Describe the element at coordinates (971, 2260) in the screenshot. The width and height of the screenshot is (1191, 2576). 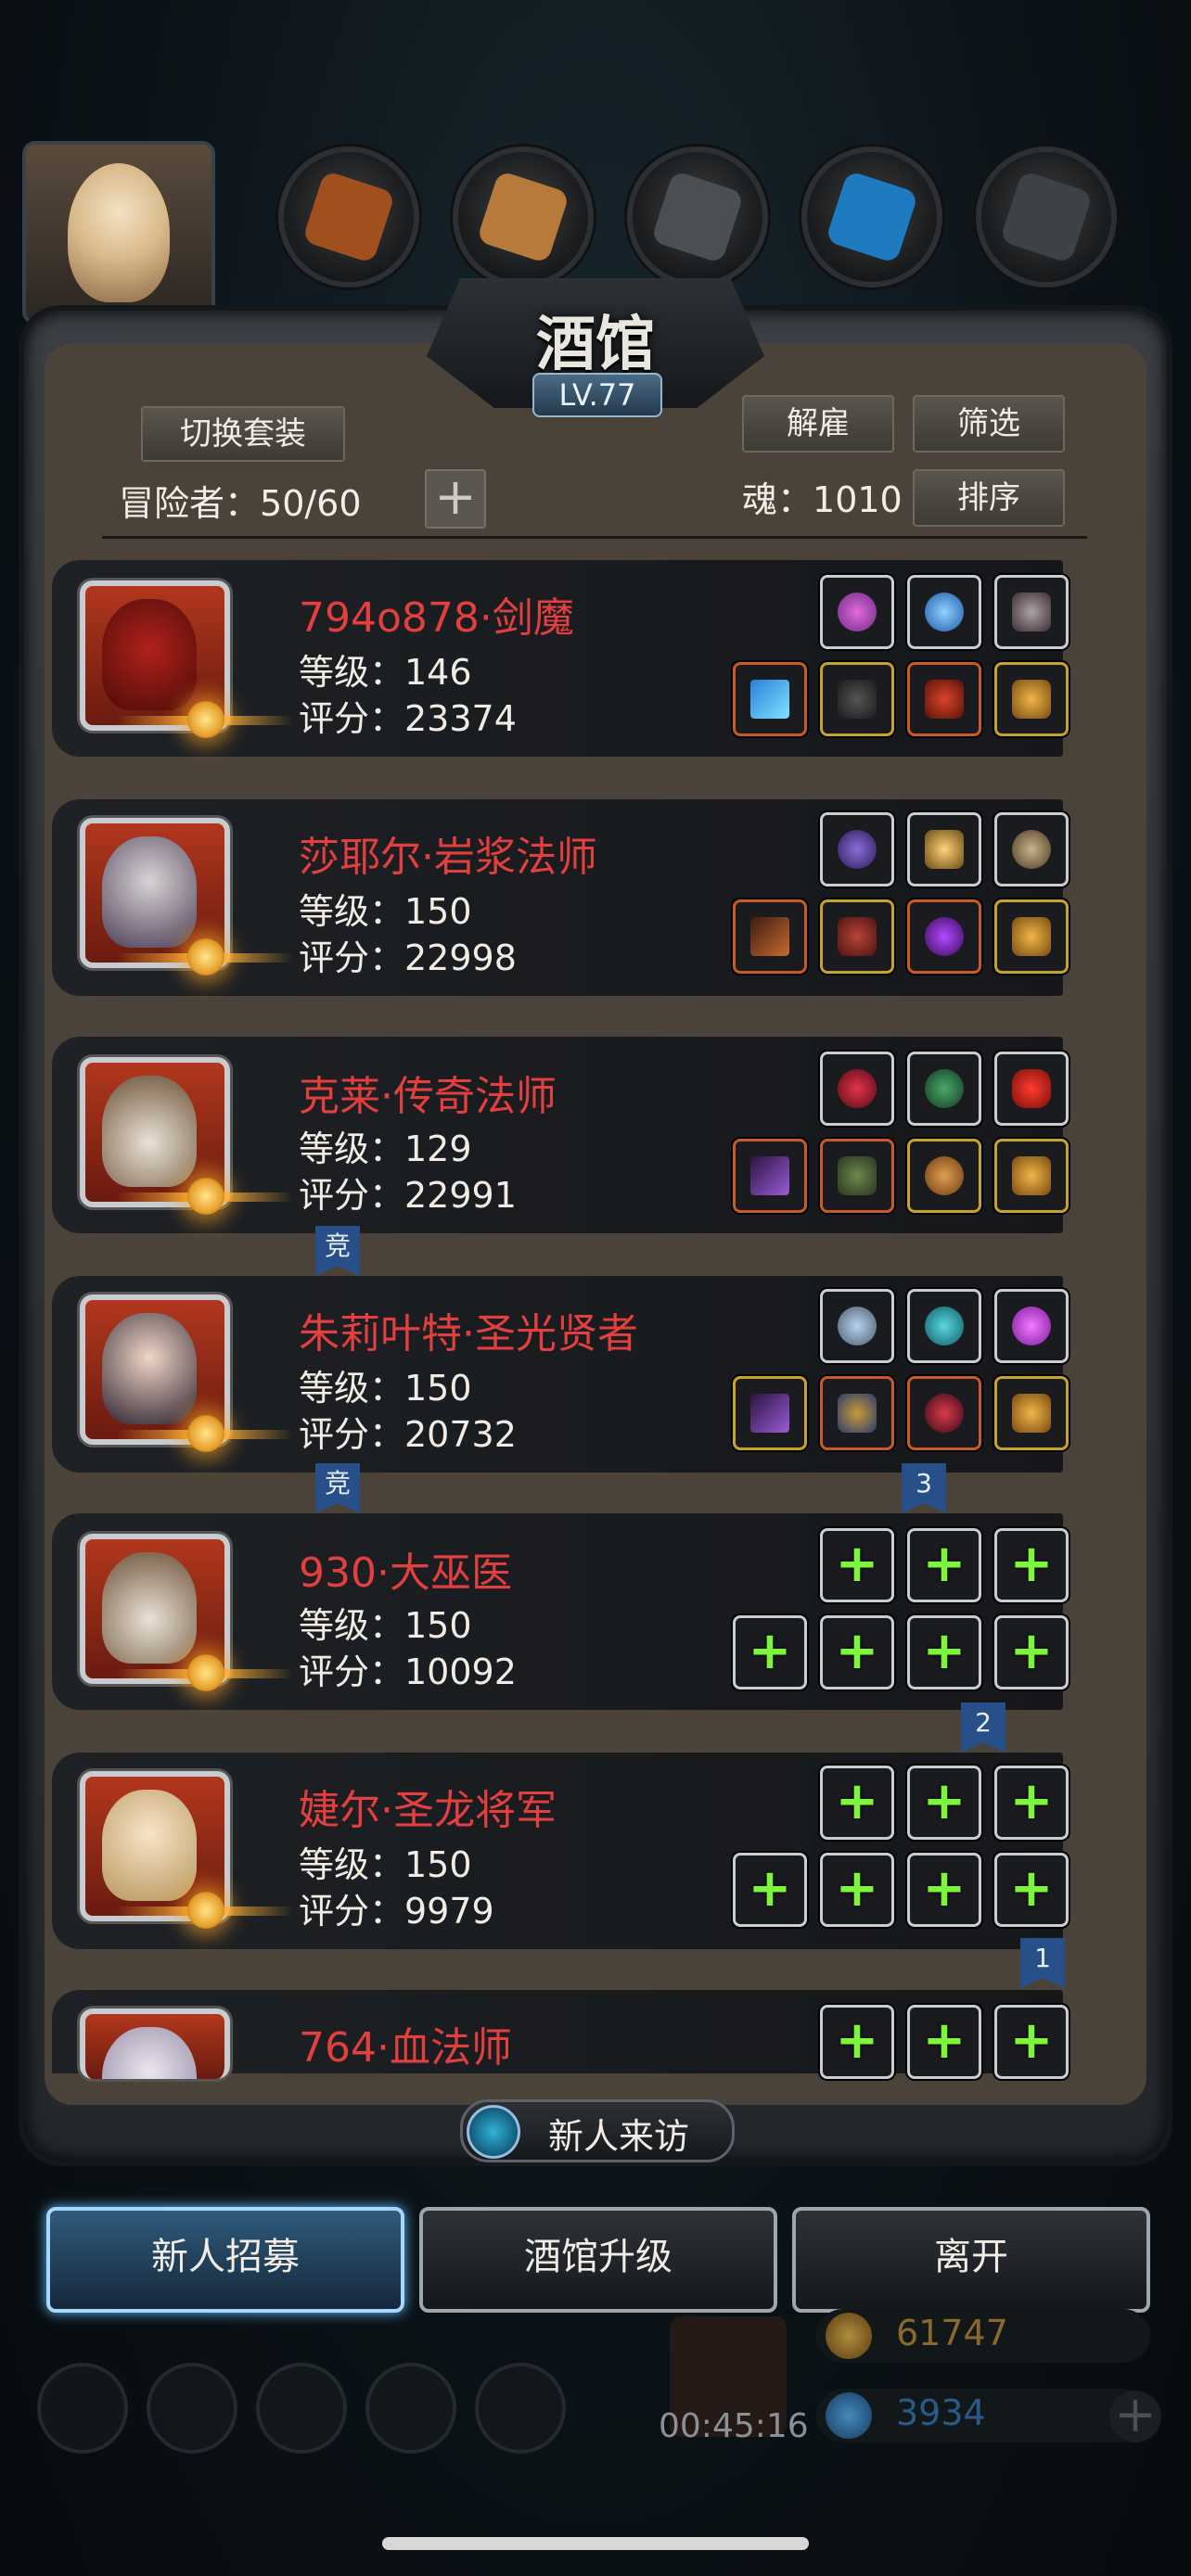
I see `leave-button: 离开` at that location.